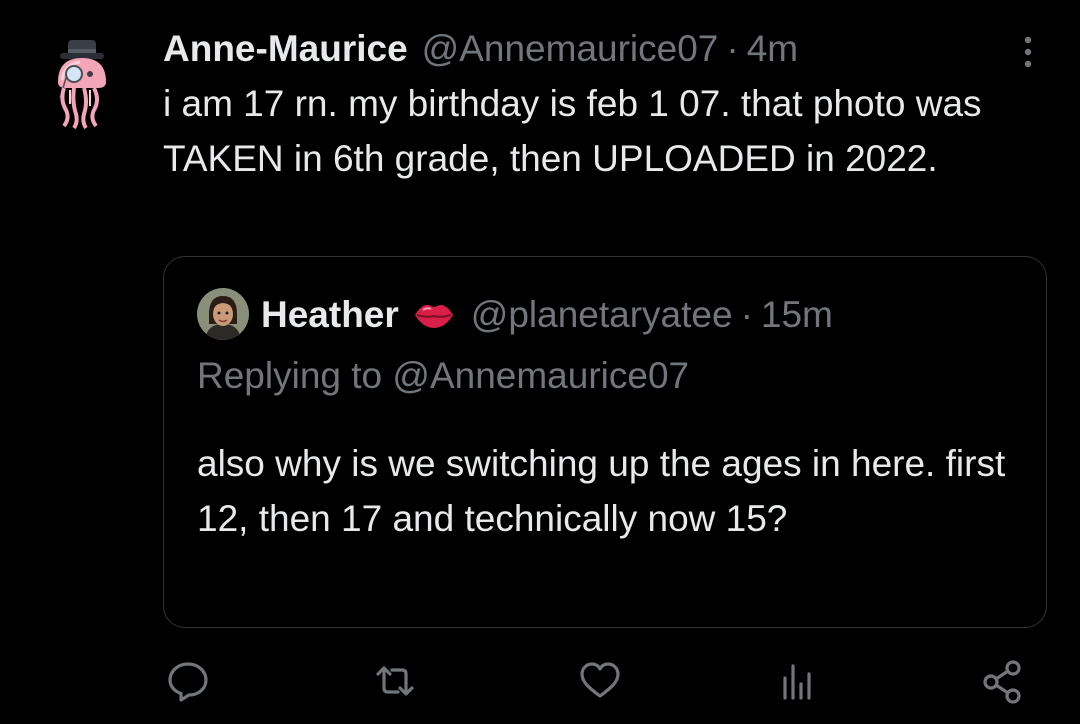 Image resolution: width=1080 pixels, height=724 pixels. I want to click on more-options-button, so click(1028, 54).